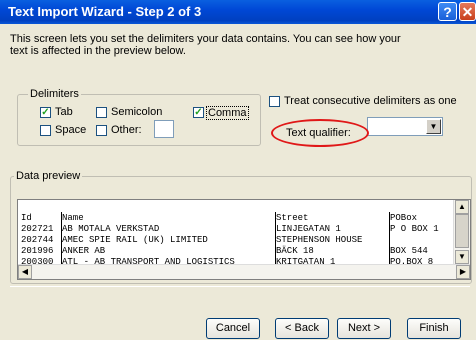 The image size is (476, 340). I want to click on space-label: Space, so click(71, 130).